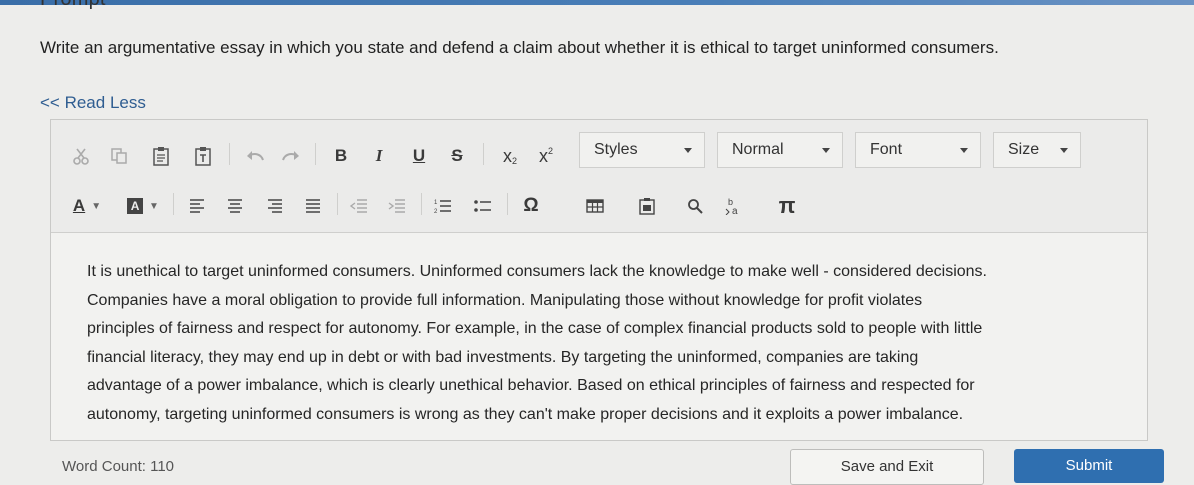 Image resolution: width=1194 pixels, height=485 pixels. What do you see at coordinates (203, 156) in the screenshot?
I see `paste-text-icon` at bounding box center [203, 156].